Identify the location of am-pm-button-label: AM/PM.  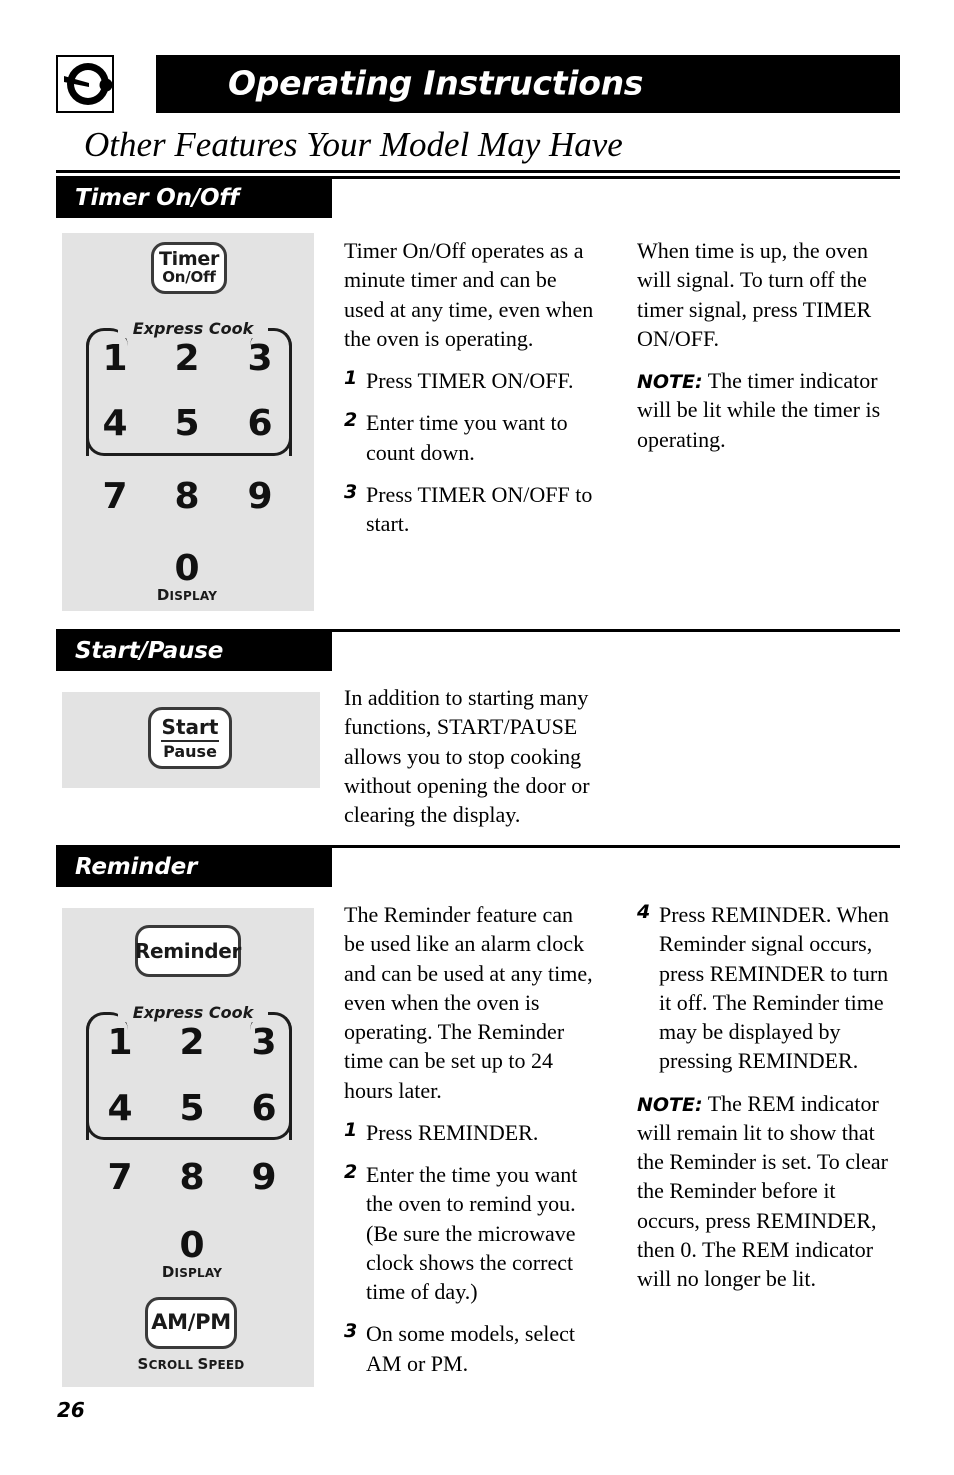
(191, 1322).